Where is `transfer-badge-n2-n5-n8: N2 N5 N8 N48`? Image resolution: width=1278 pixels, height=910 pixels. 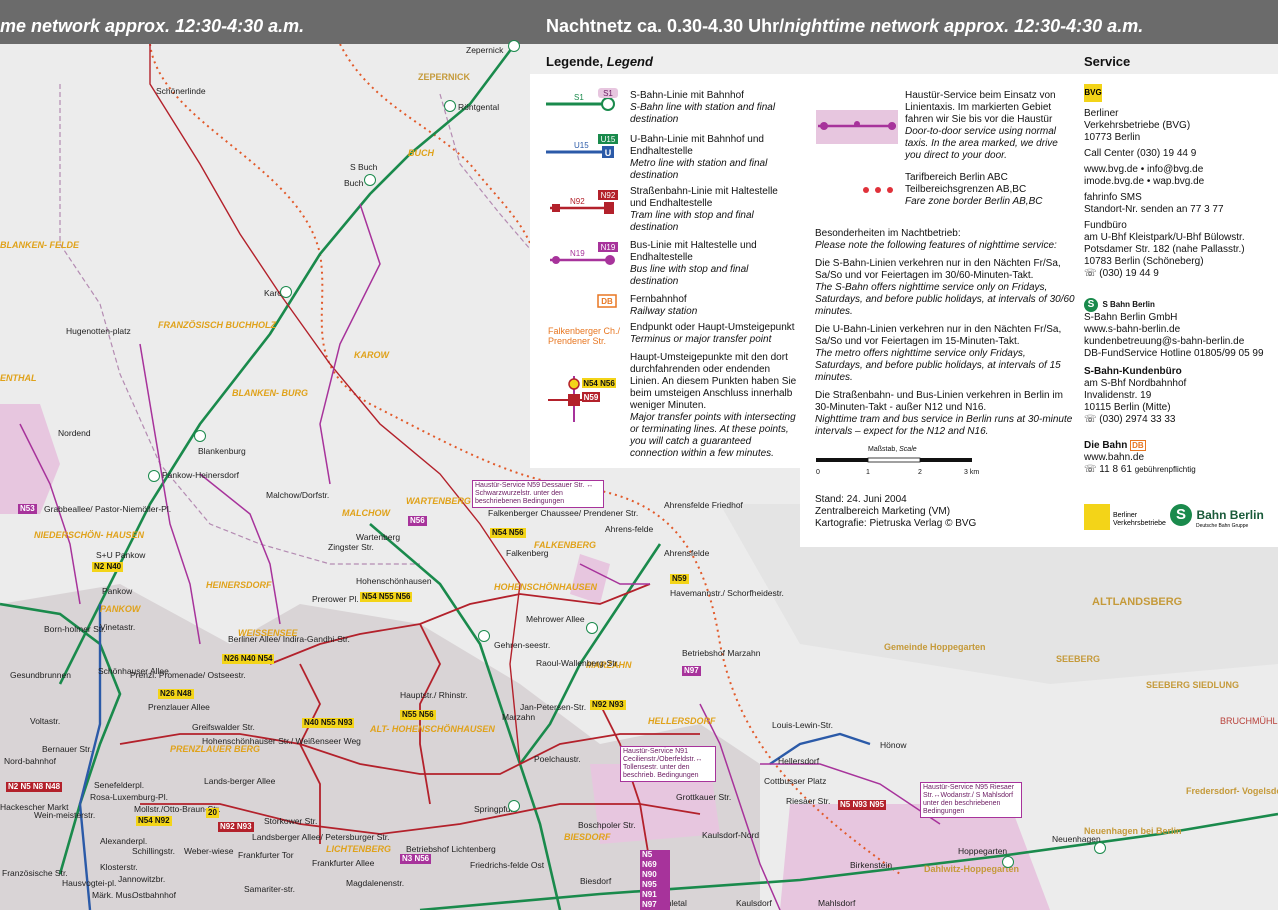 transfer-badge-n2-n5-n8: N2 N5 N8 N48 is located at coordinates (34, 787).